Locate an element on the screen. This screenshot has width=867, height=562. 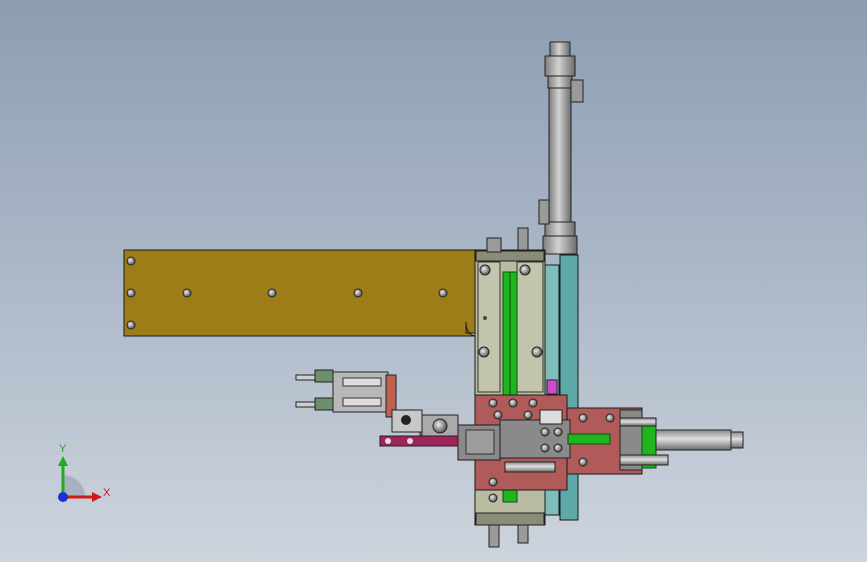
x-axis-label: X is located at coordinates (107, 493).